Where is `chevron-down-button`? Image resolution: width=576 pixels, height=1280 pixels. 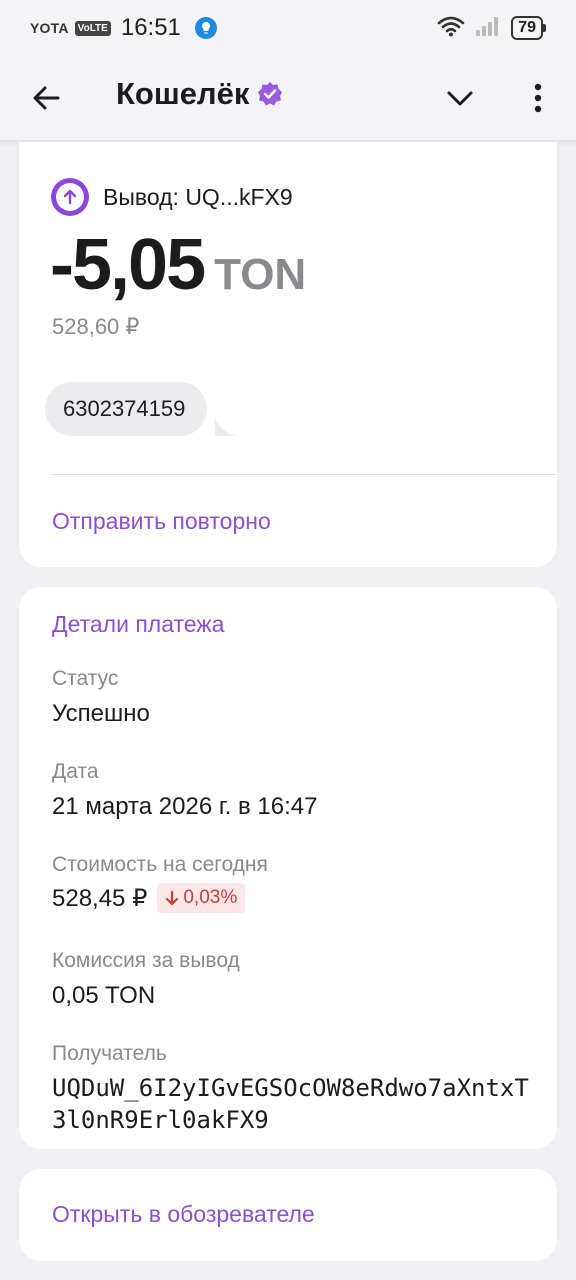 chevron-down-button is located at coordinates (460, 98).